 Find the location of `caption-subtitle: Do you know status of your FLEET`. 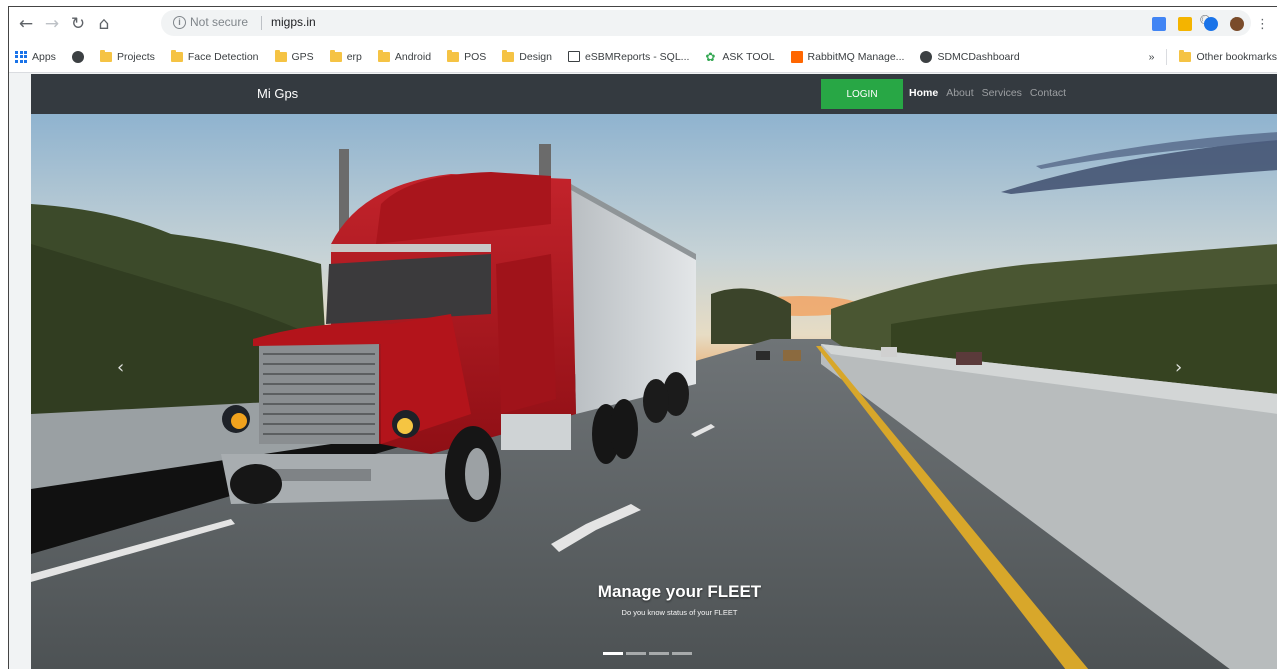

caption-subtitle: Do you know status of your FLEET is located at coordinates (679, 612).